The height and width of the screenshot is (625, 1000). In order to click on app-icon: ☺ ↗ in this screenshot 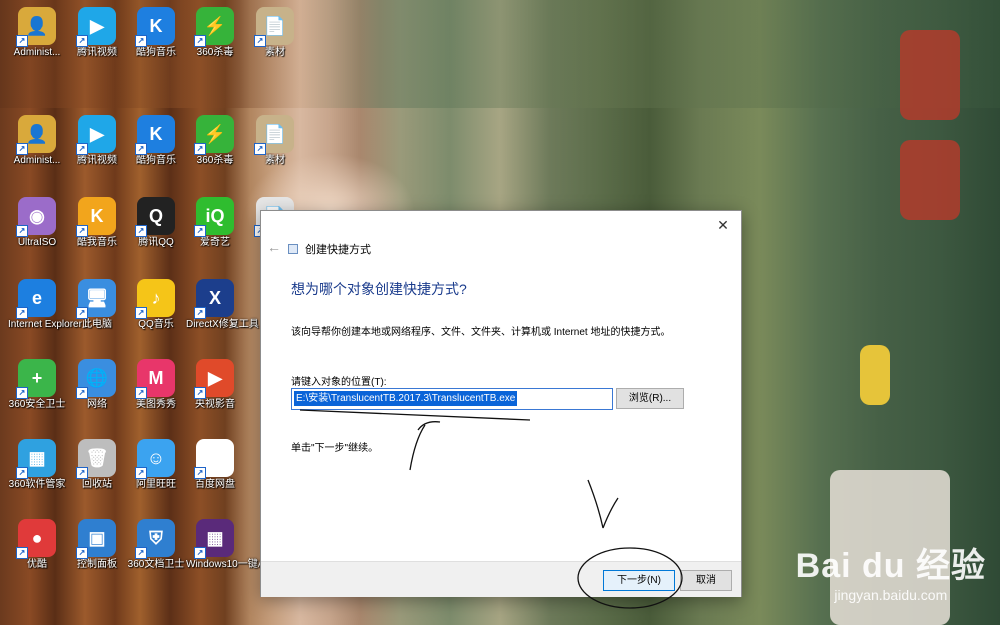, I will do `click(155, 459)`.